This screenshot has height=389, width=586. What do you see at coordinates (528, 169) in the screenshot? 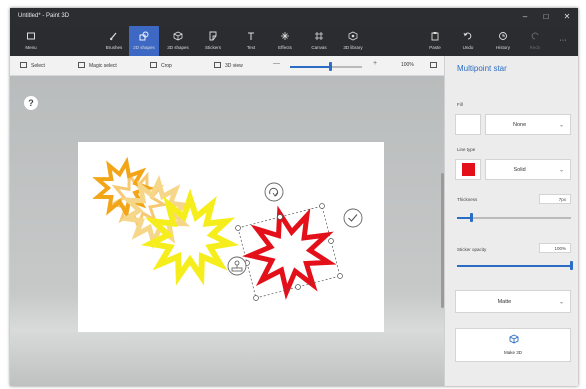
I see `line-type-dropdown: Solid ⌄` at bounding box center [528, 169].